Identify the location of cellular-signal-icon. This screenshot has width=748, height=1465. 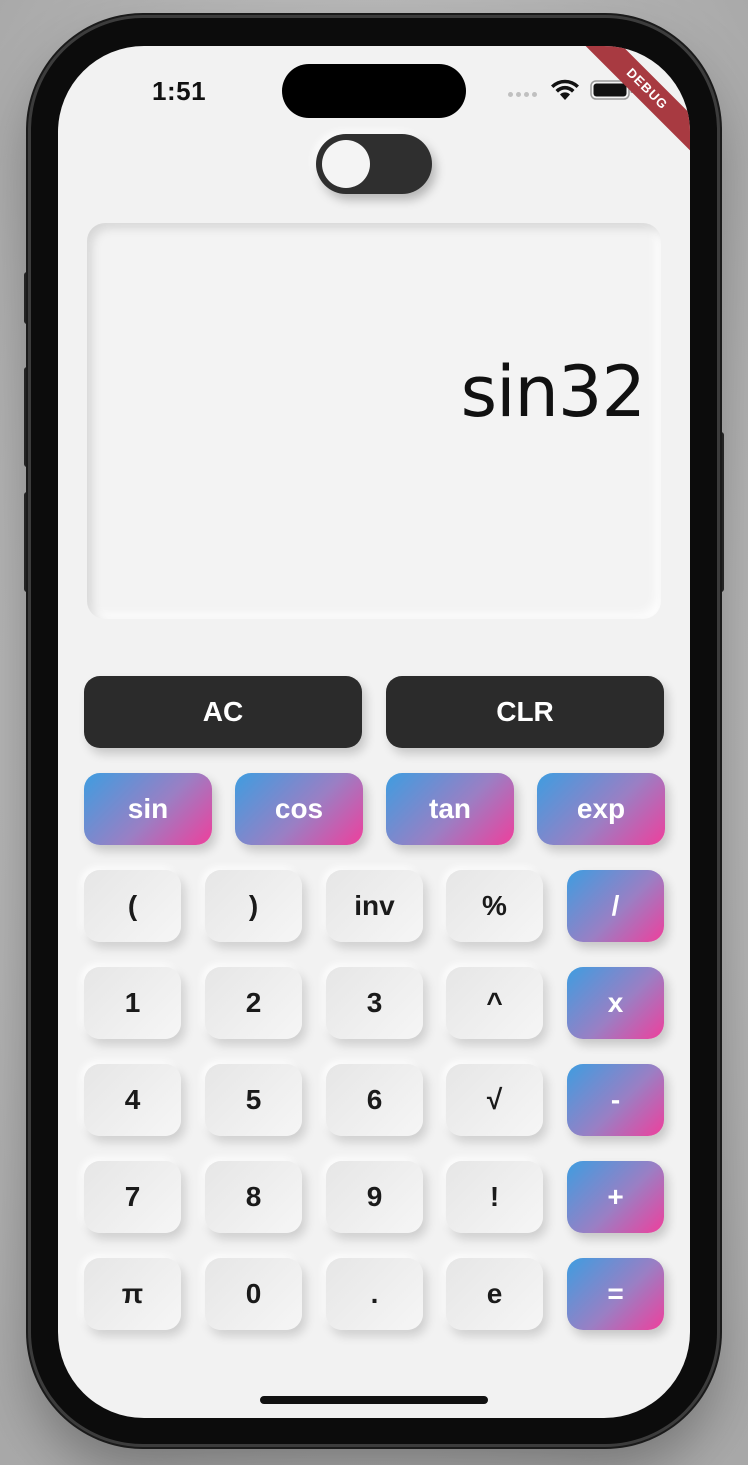
(525, 96).